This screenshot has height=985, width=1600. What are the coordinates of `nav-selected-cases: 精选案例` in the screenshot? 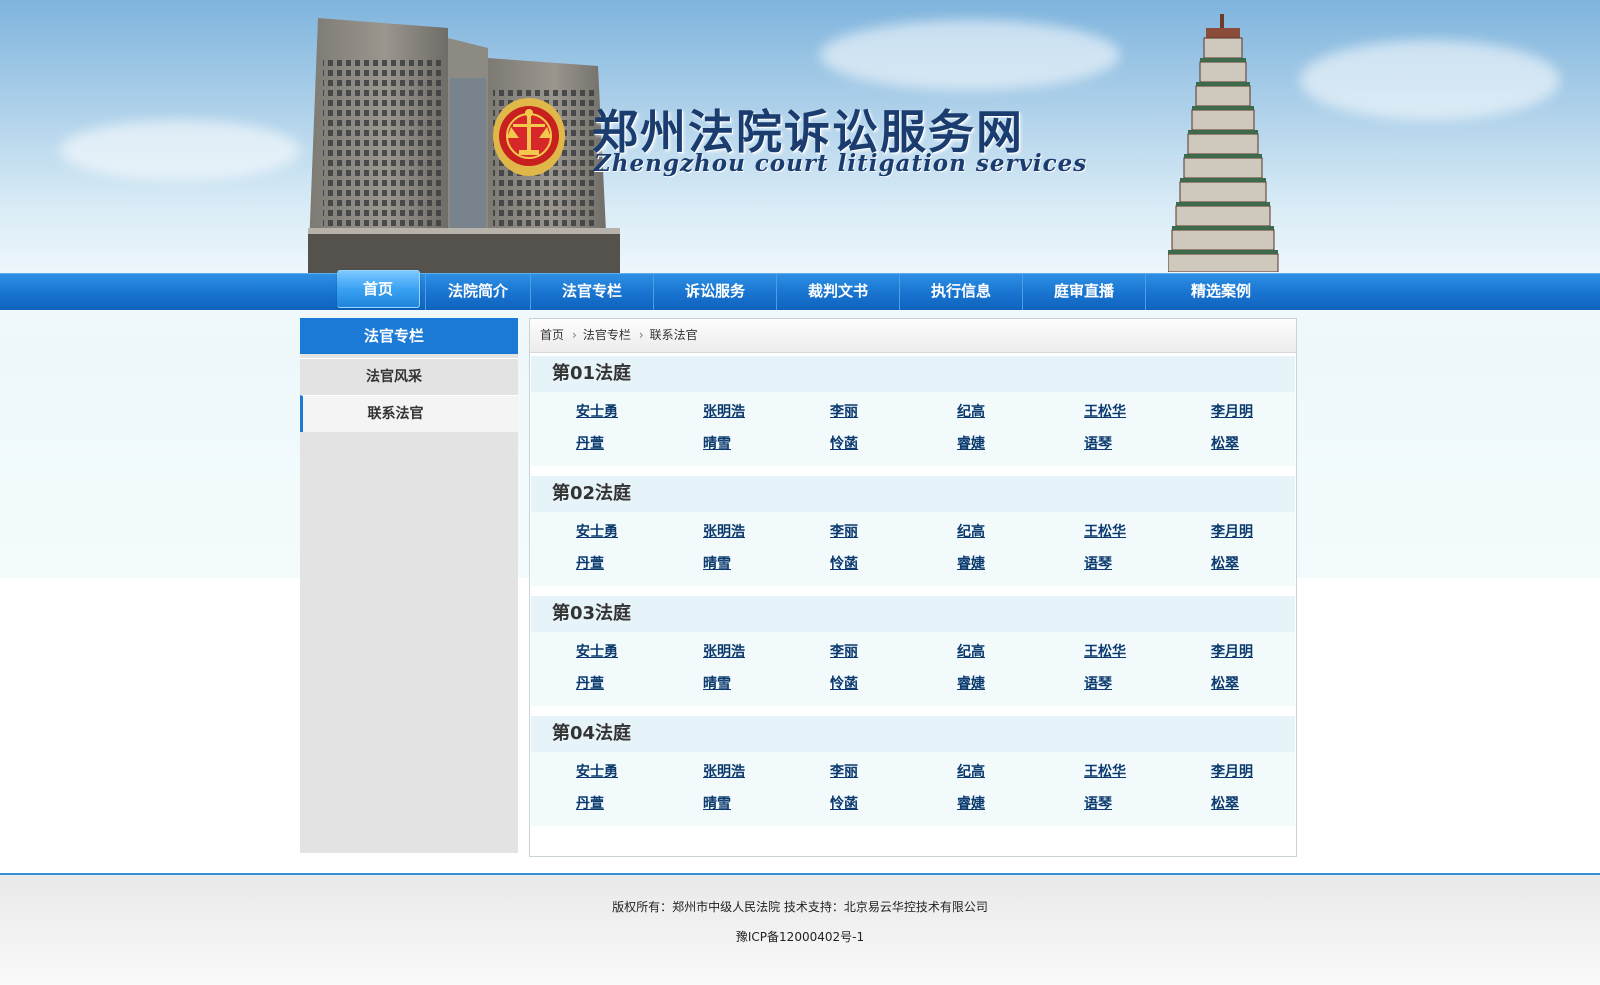 It's located at (1220, 292).